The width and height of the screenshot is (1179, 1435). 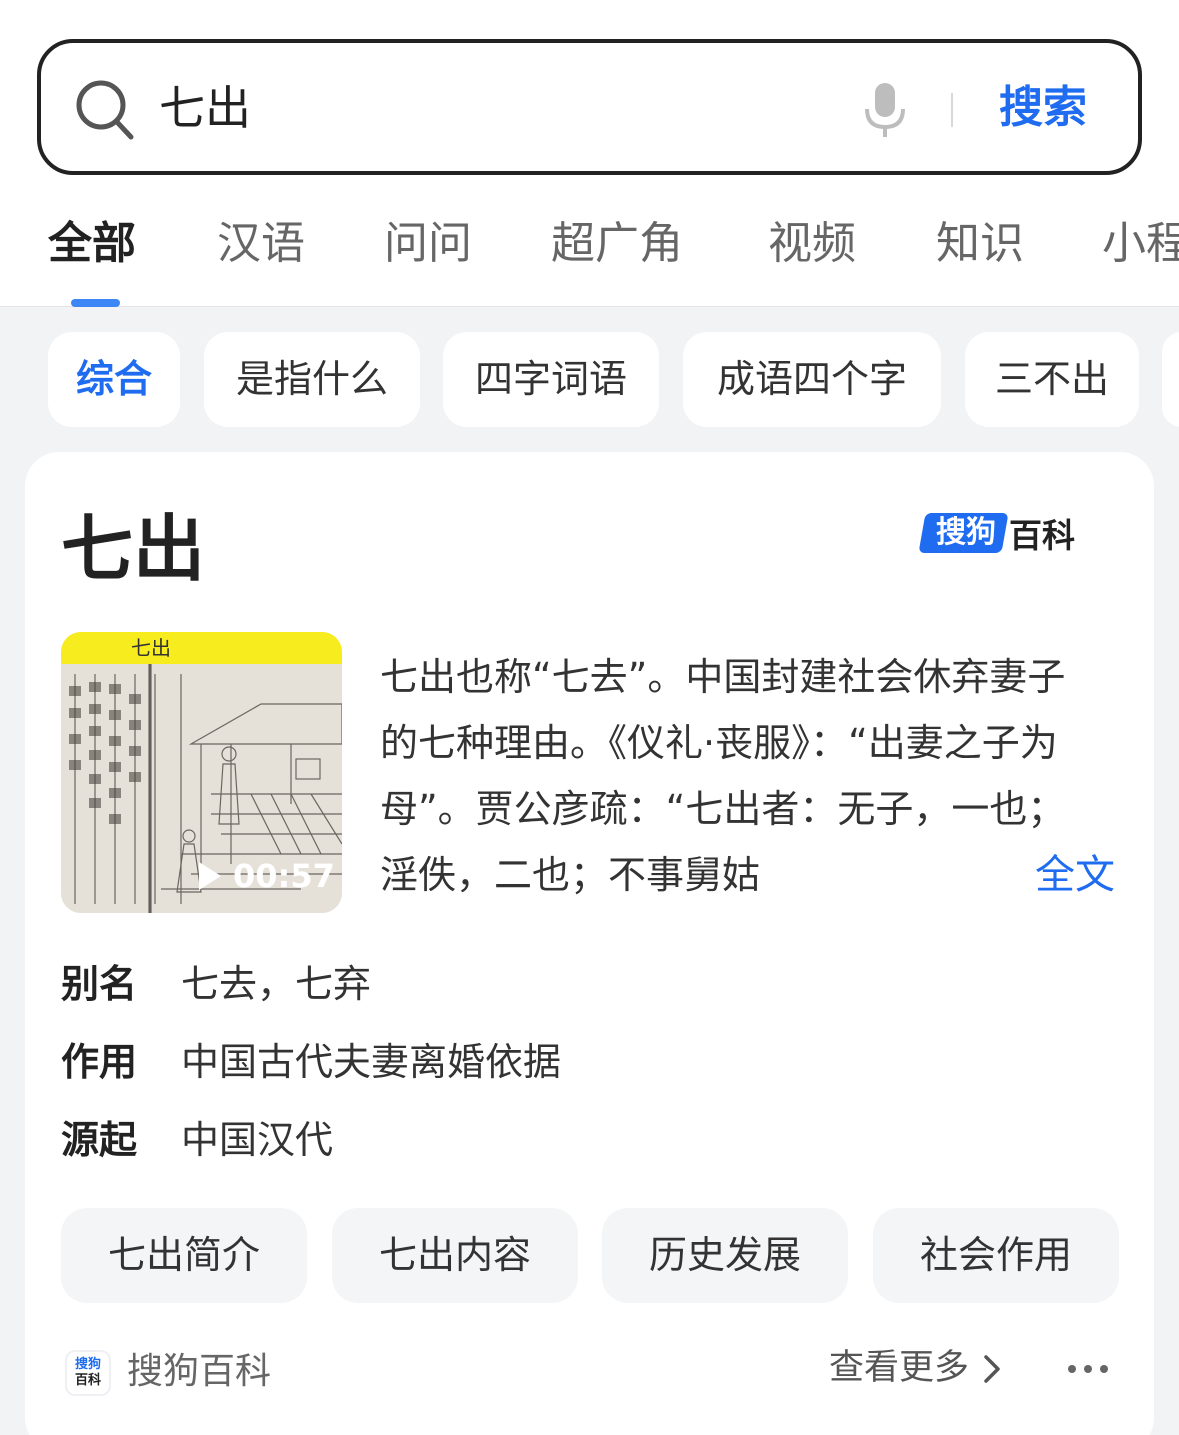 I want to click on attribute-value: 七去，七弃, so click(x=276, y=984).